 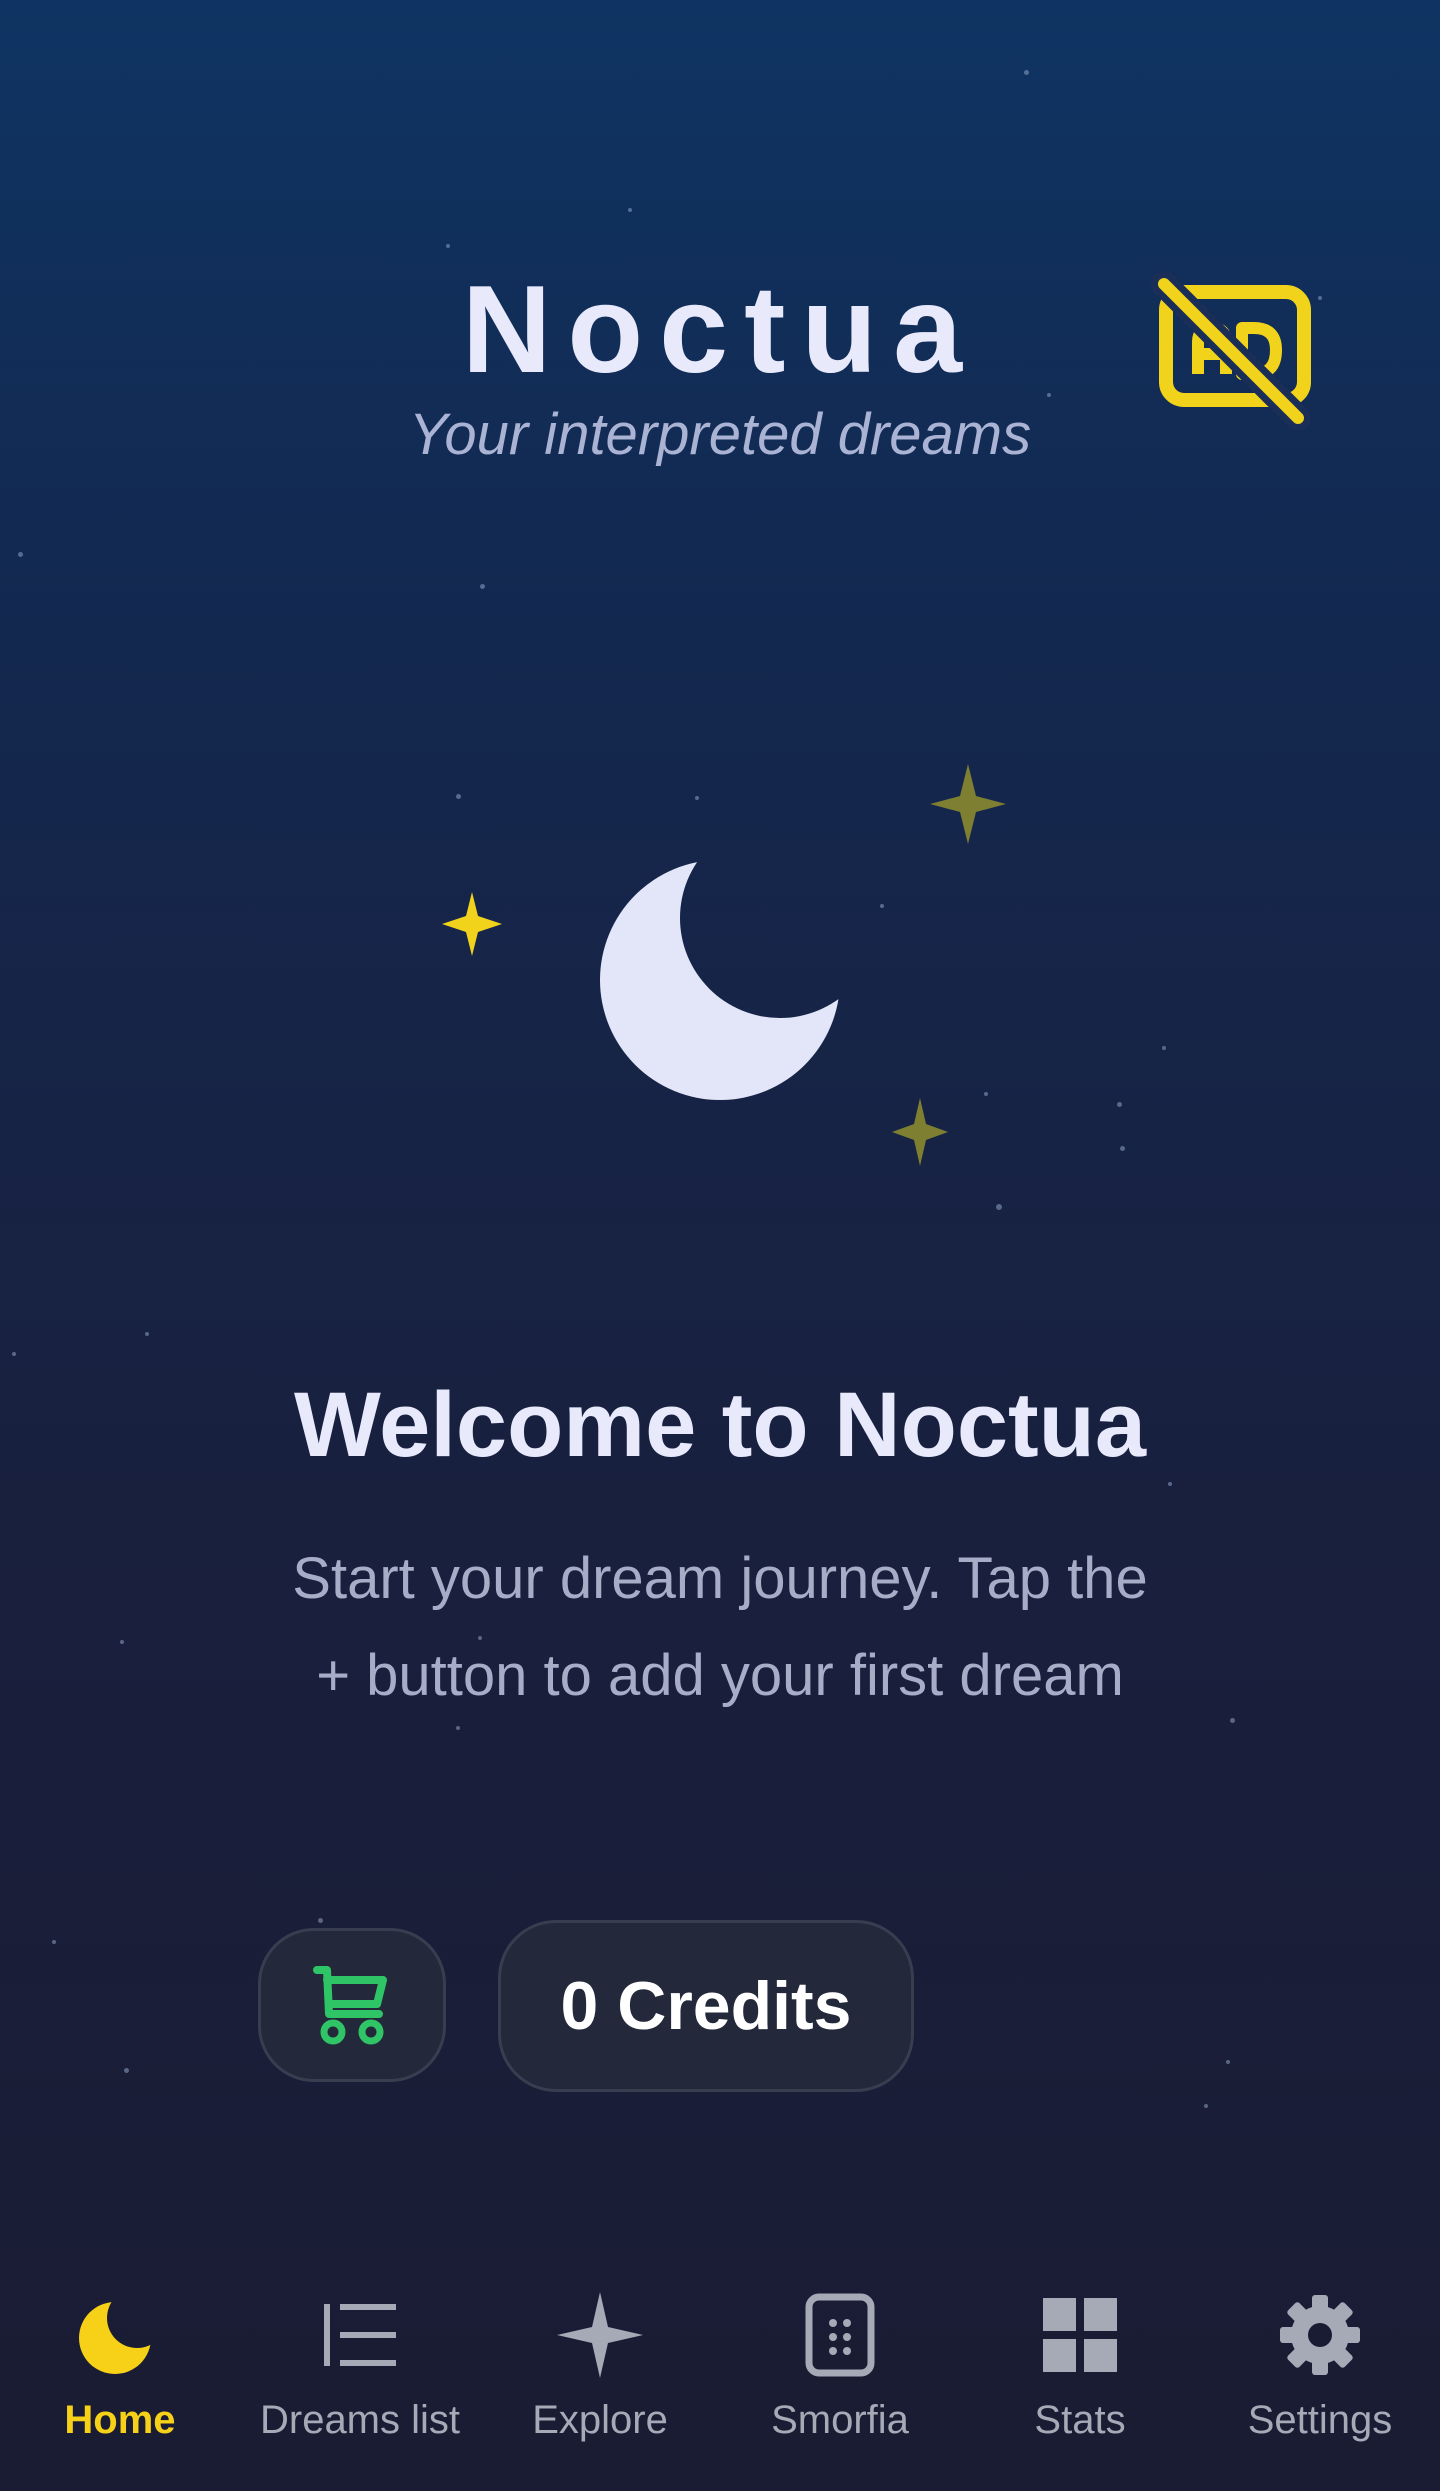 I want to click on welcome-heading: Welcome to Noctua, so click(x=720, y=1425).